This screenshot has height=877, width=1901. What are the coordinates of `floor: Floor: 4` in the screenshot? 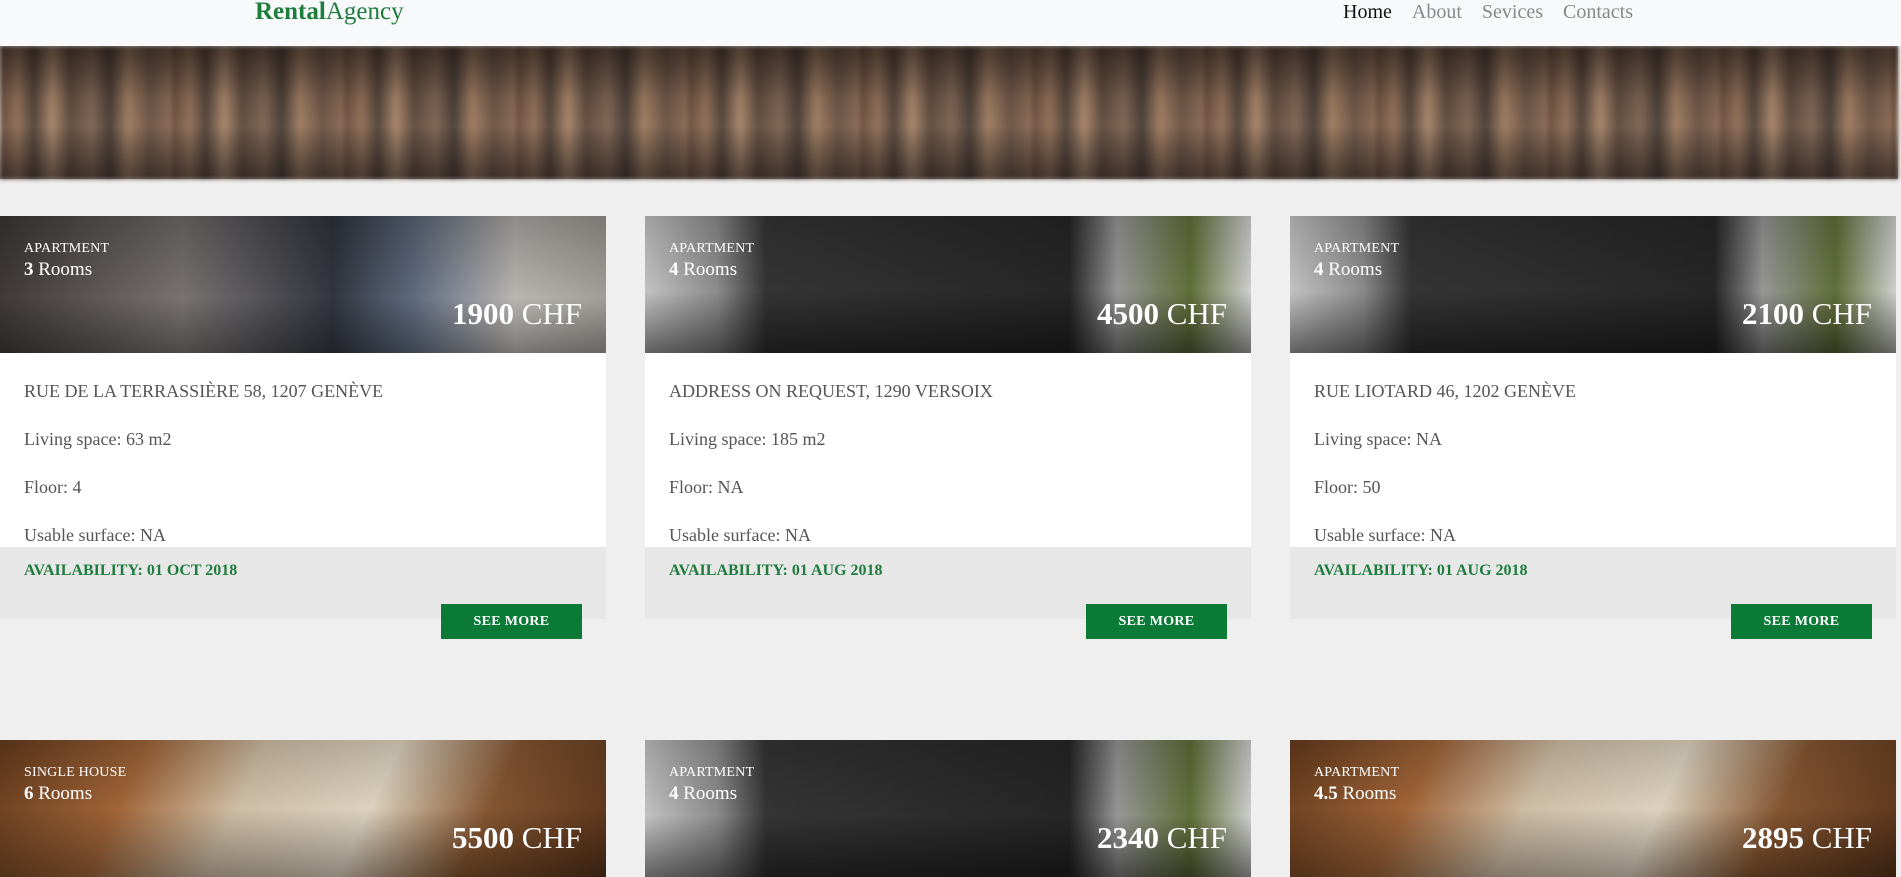 It's located at (53, 487).